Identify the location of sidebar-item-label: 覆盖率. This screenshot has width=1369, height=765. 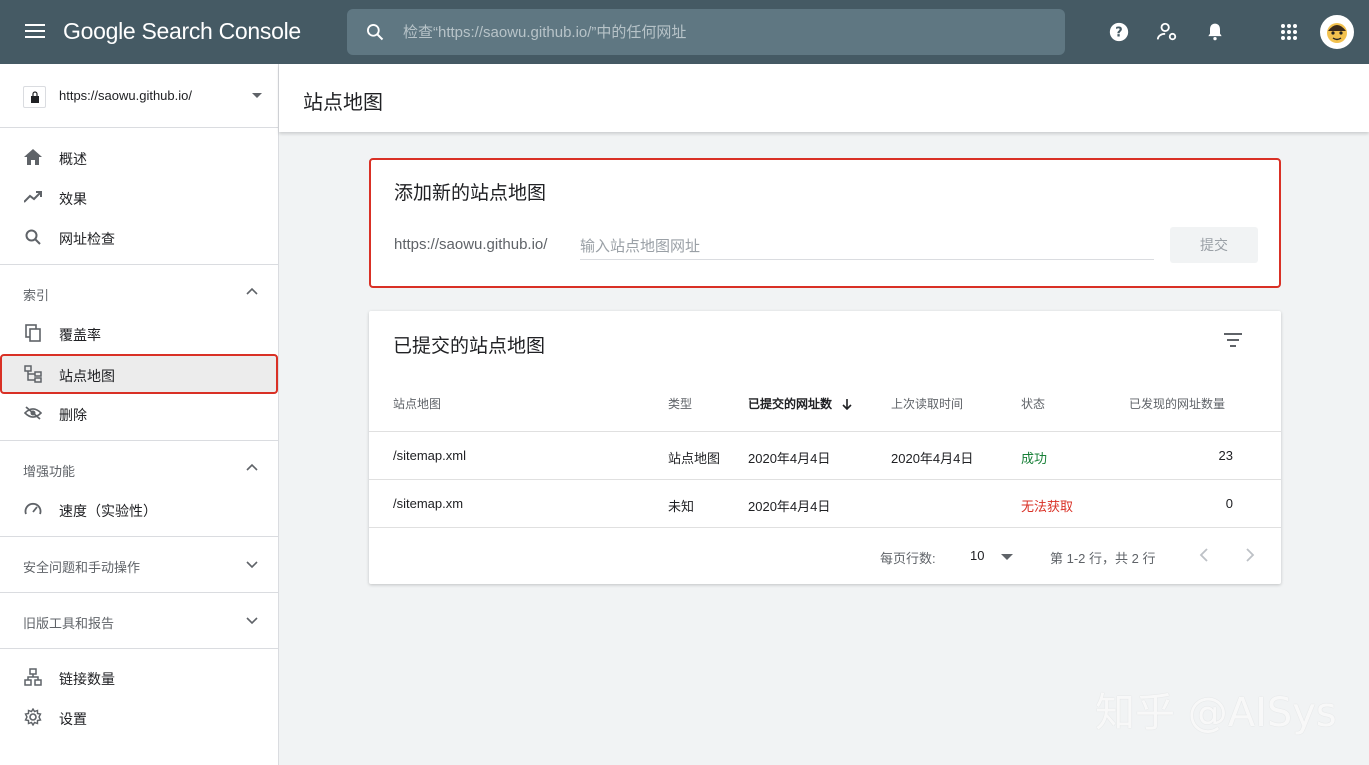
(80, 335).